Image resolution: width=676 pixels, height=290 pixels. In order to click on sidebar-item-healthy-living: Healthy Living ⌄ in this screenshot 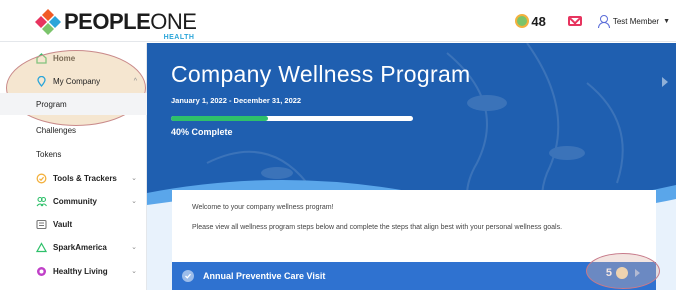, I will do `click(73, 271)`.